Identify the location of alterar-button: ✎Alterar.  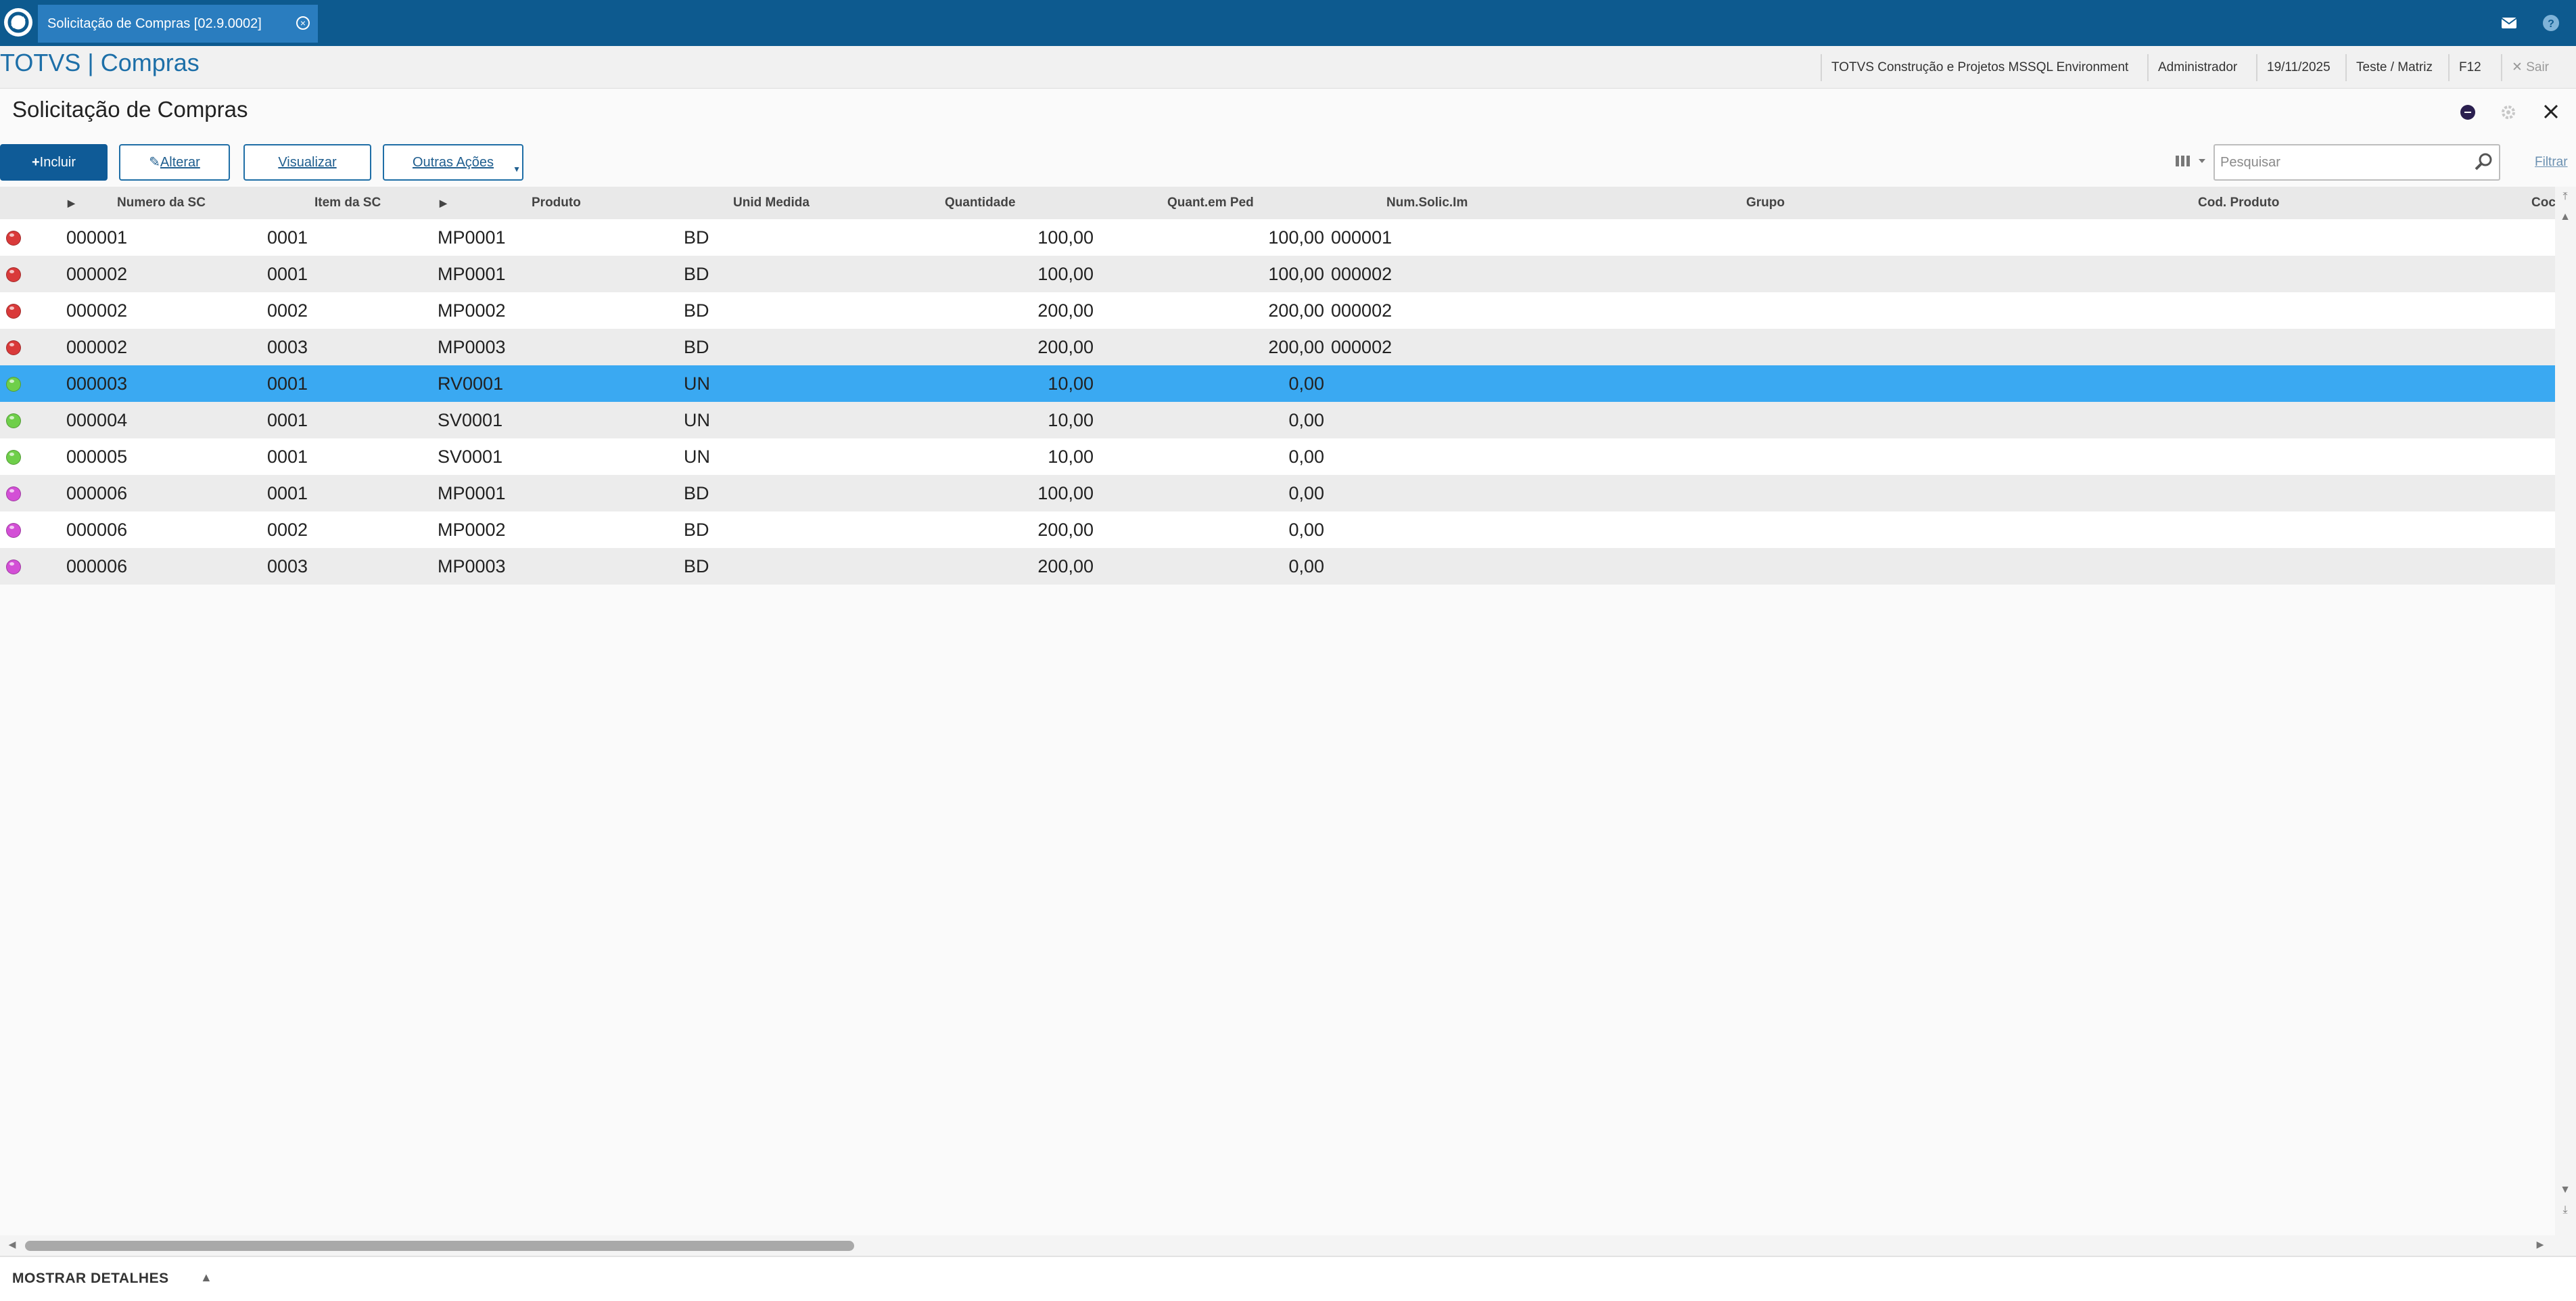
(174, 162).